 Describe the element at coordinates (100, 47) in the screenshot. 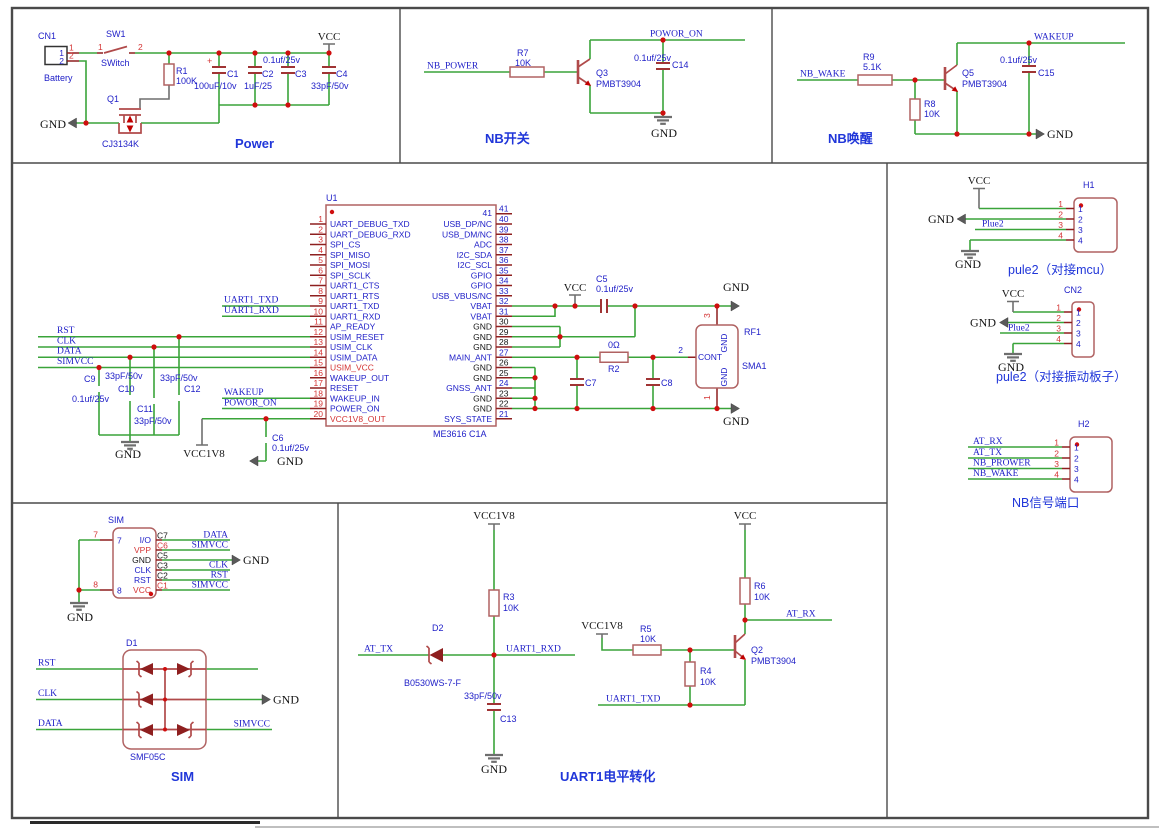

I see `sw1-pin1: 1` at that location.